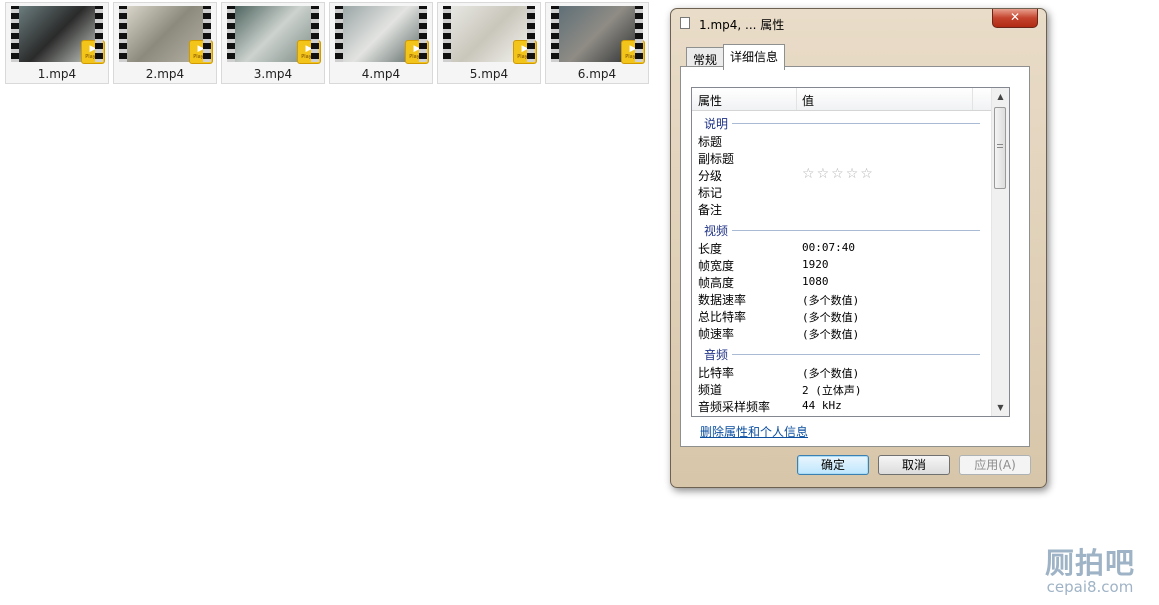 The width and height of the screenshot is (1159, 605). I want to click on property-row: 数据速率 (多个数值), so click(842, 298).